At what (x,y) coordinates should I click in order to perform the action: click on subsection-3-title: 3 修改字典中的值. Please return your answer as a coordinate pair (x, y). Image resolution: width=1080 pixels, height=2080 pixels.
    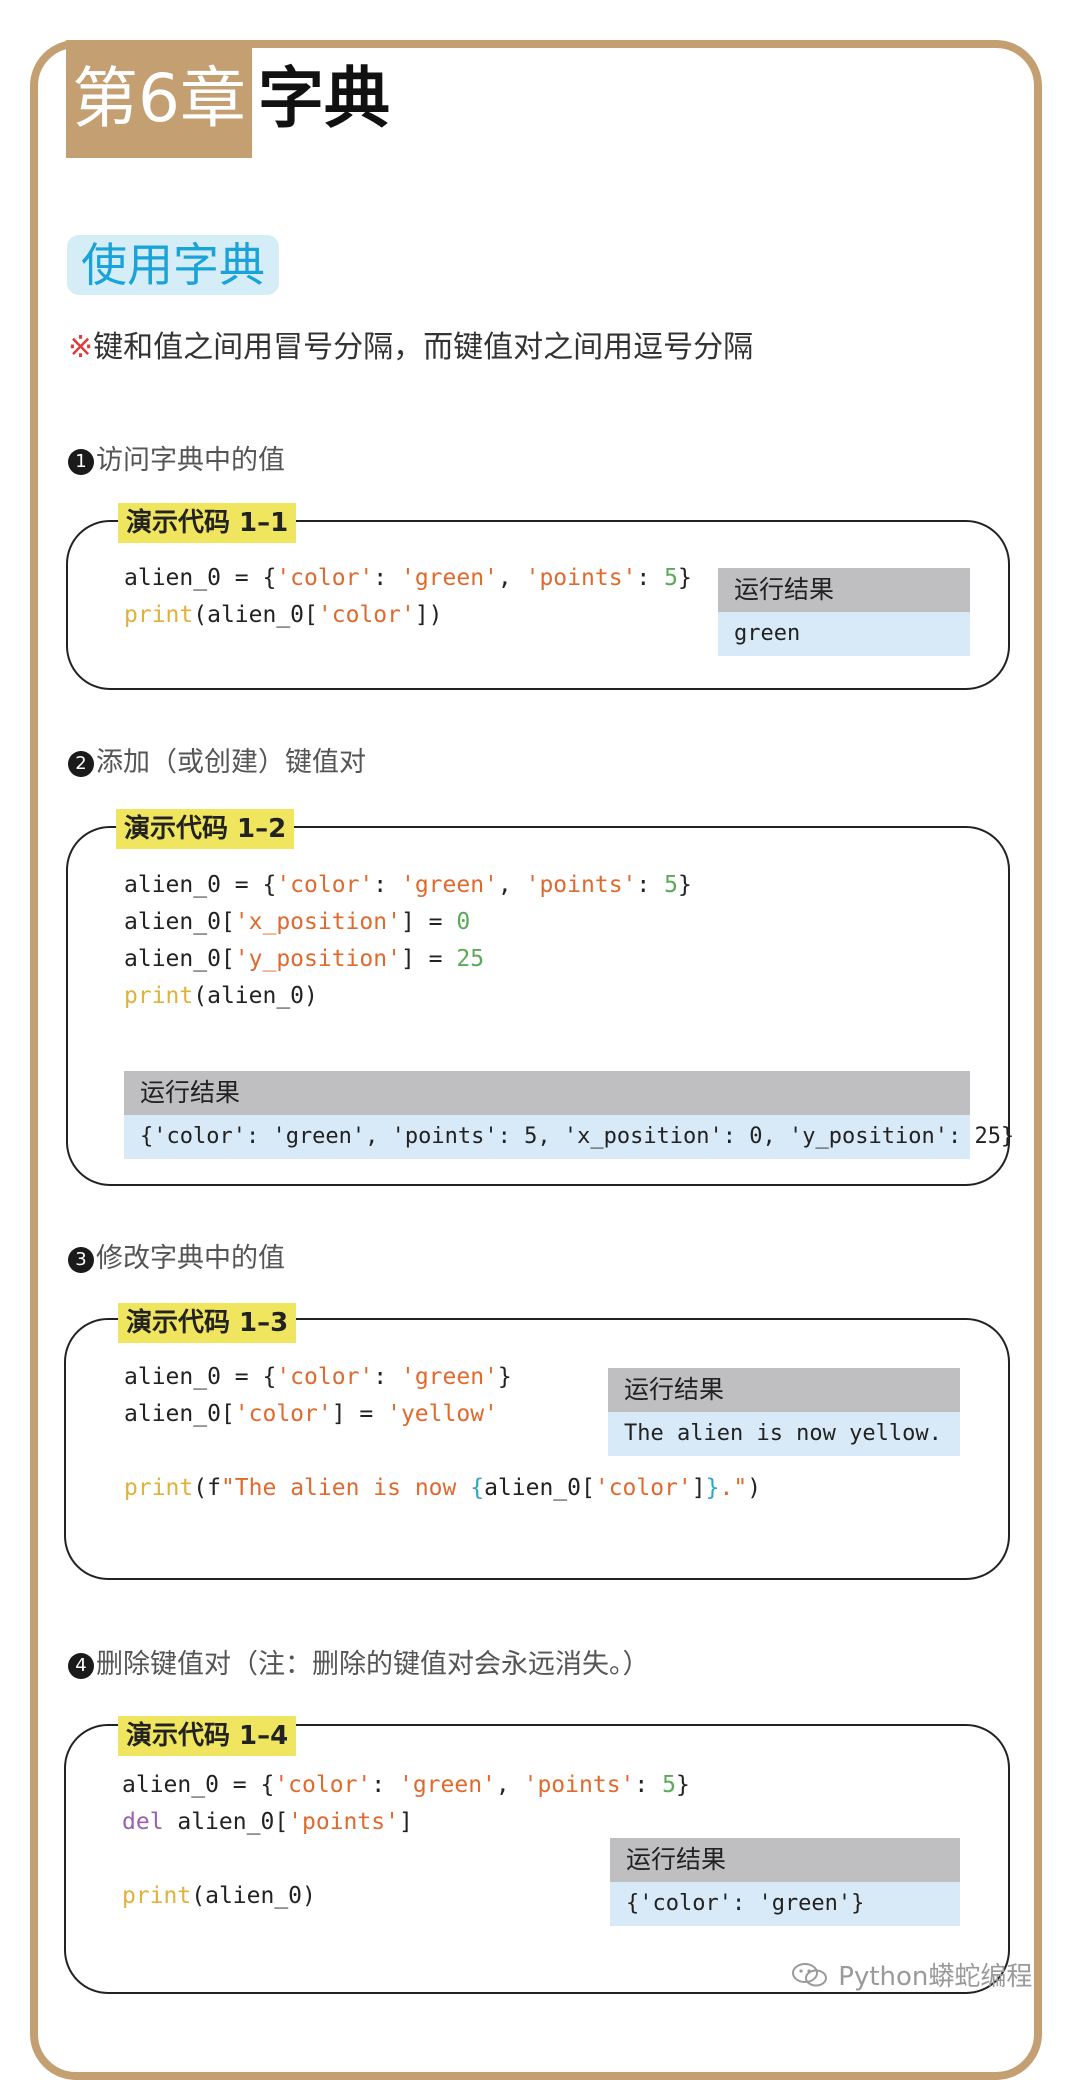
    Looking at the image, I should click on (176, 1255).